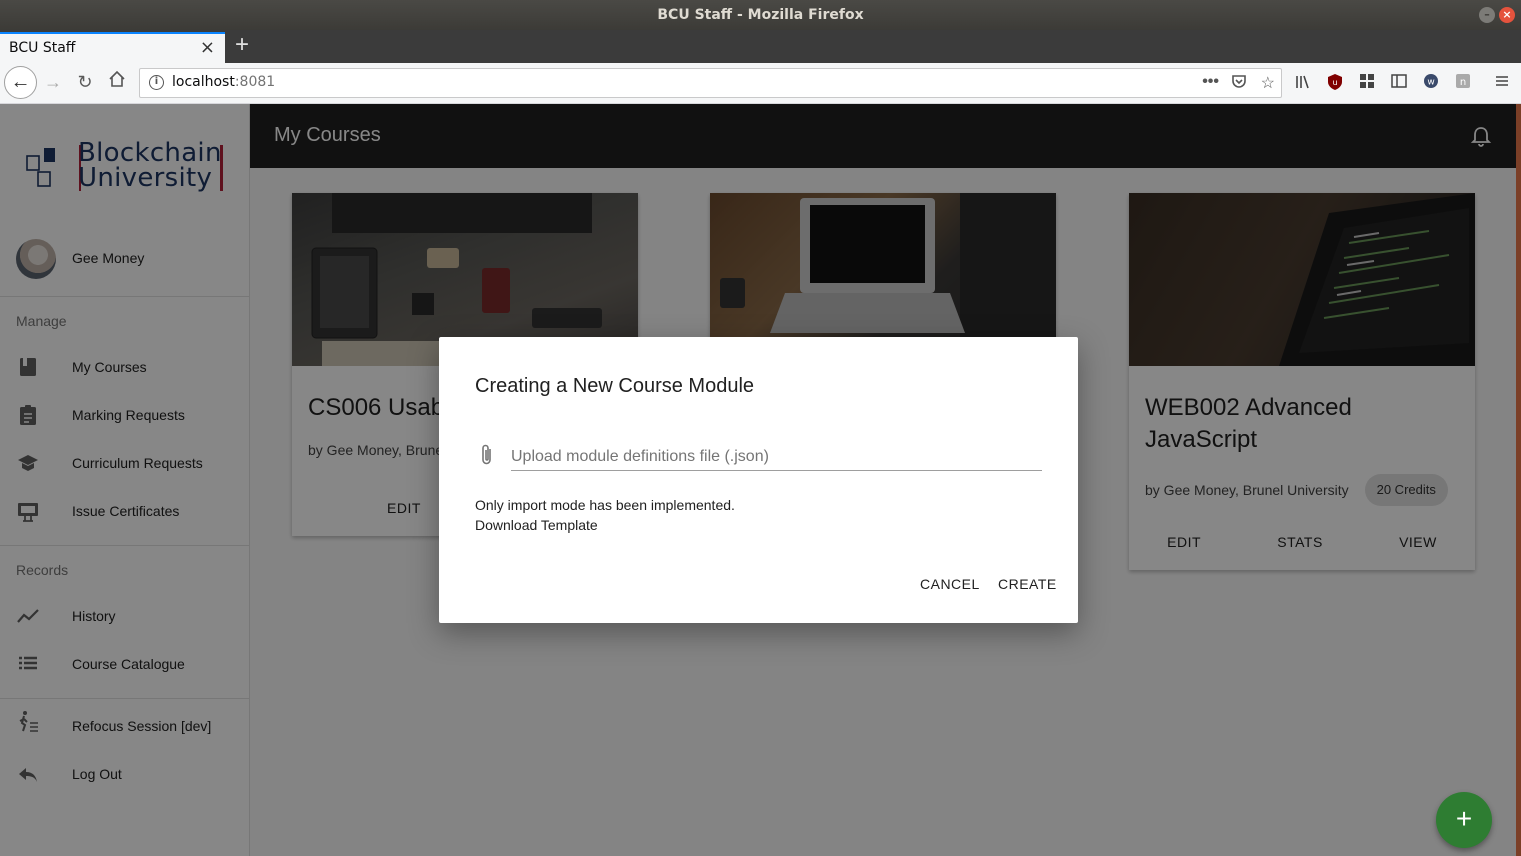  Describe the element at coordinates (1502, 82) in the screenshot. I see `menu-icon` at that location.